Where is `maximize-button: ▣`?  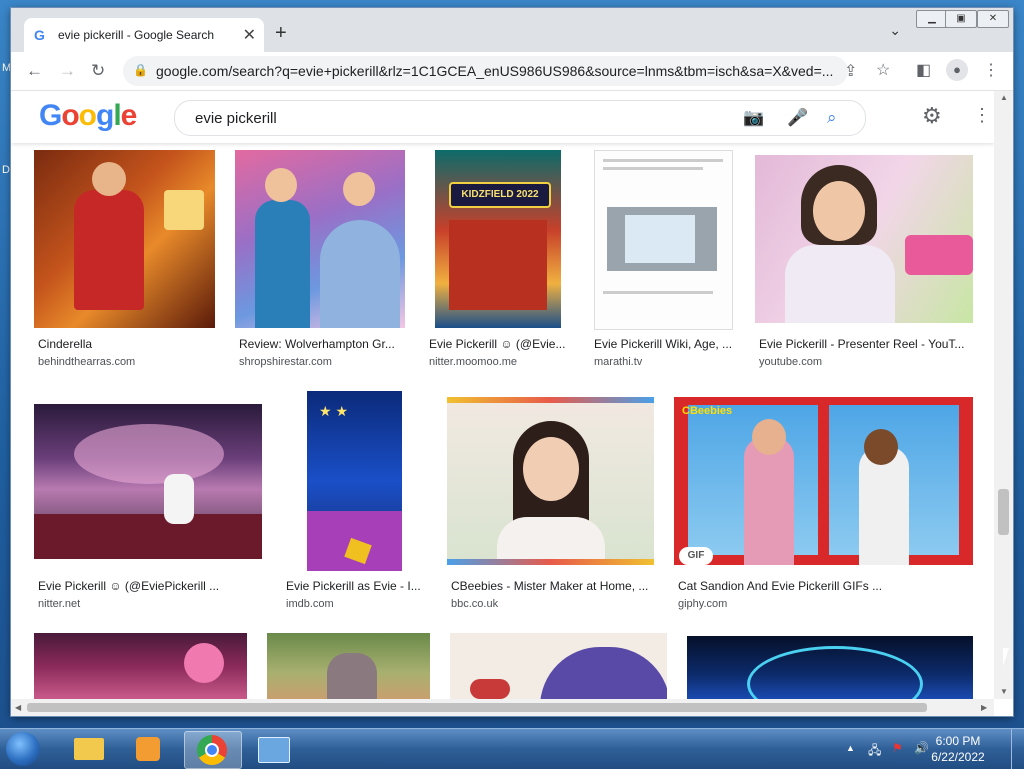 maximize-button: ▣ is located at coordinates (961, 19).